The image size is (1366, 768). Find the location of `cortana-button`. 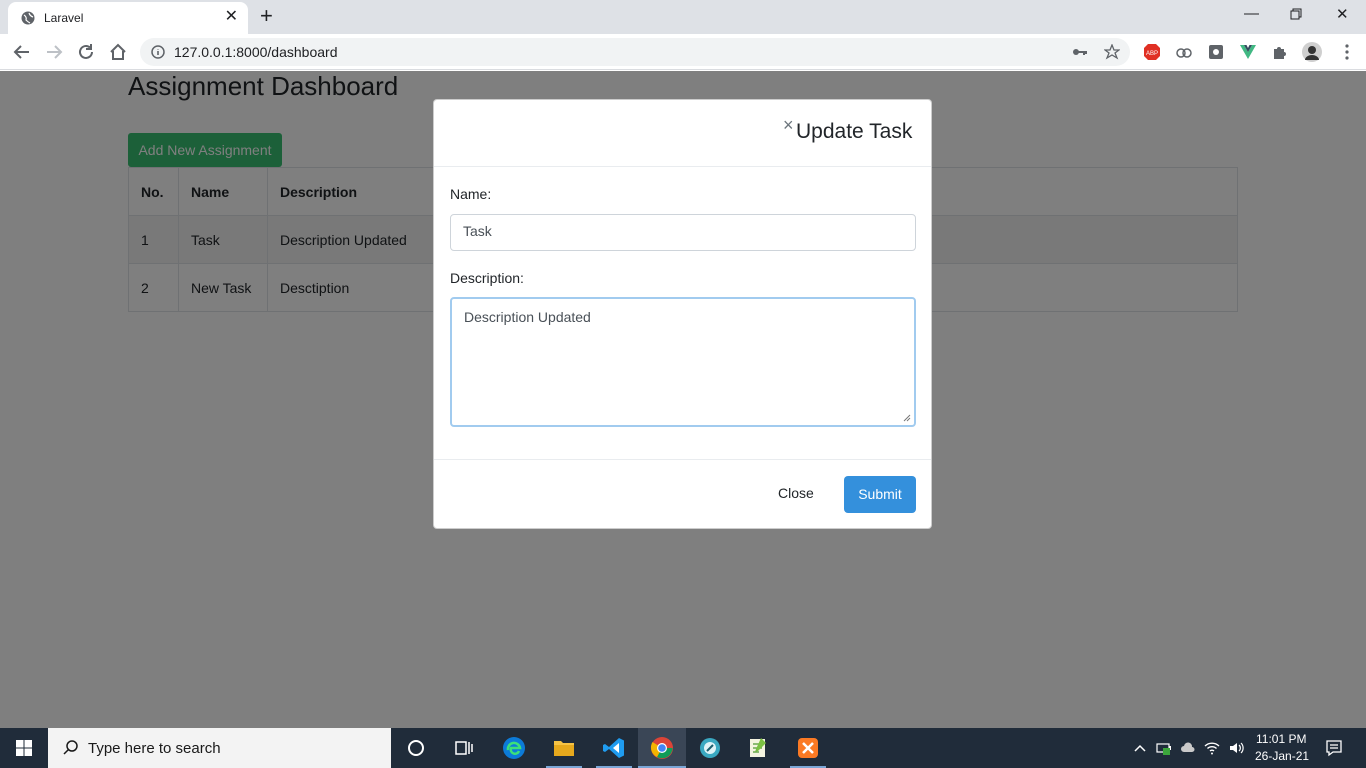

cortana-button is located at coordinates (416, 748).